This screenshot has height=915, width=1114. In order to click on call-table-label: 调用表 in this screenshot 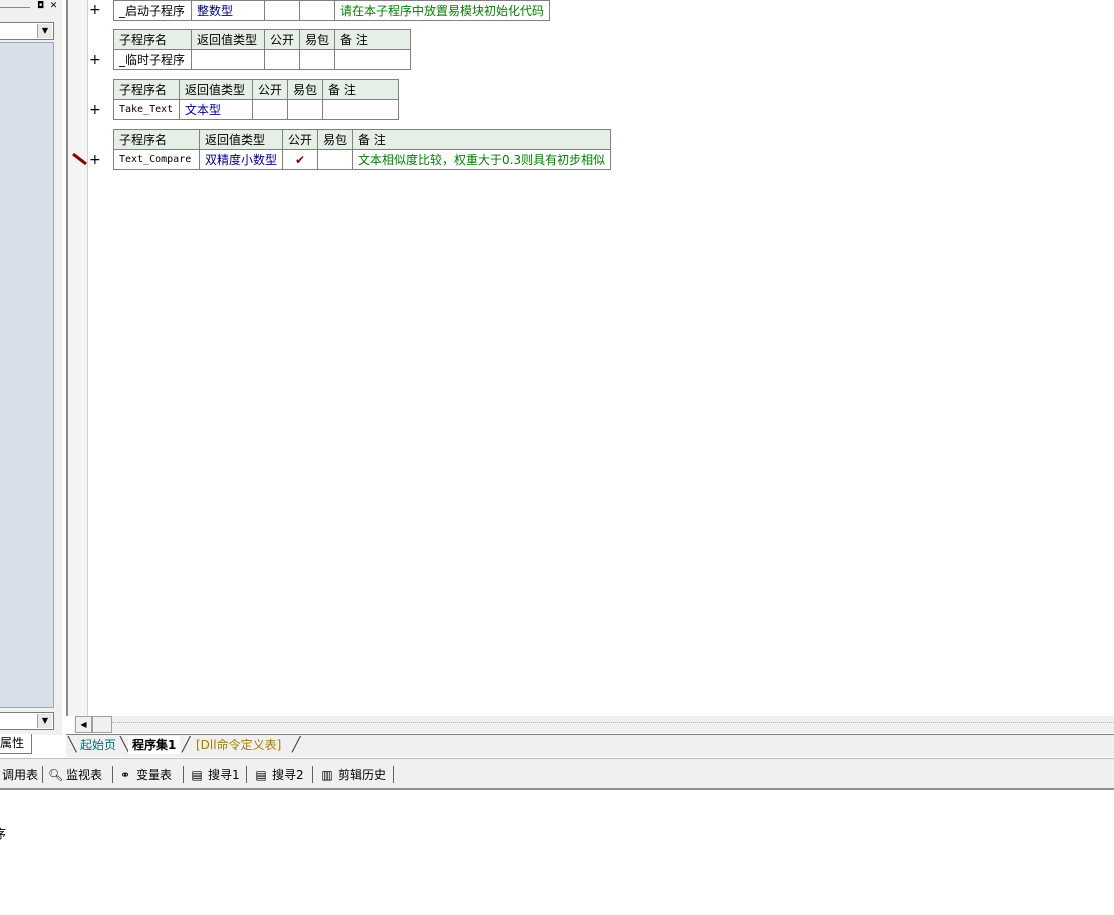, I will do `click(20, 775)`.